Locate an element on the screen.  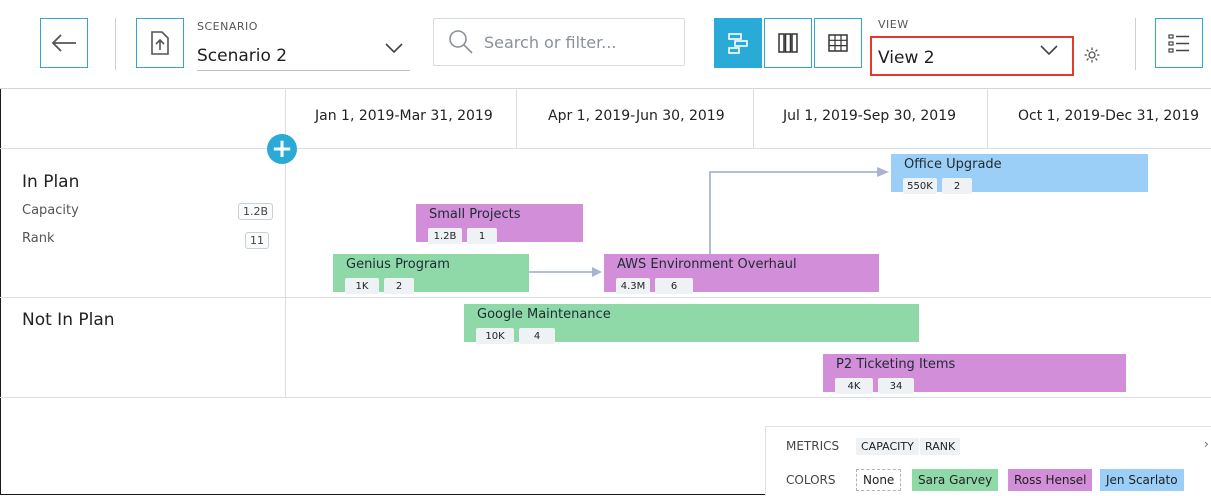
bar-google-maintenance: Google Maintenance 10K 4 is located at coordinates (691, 324).